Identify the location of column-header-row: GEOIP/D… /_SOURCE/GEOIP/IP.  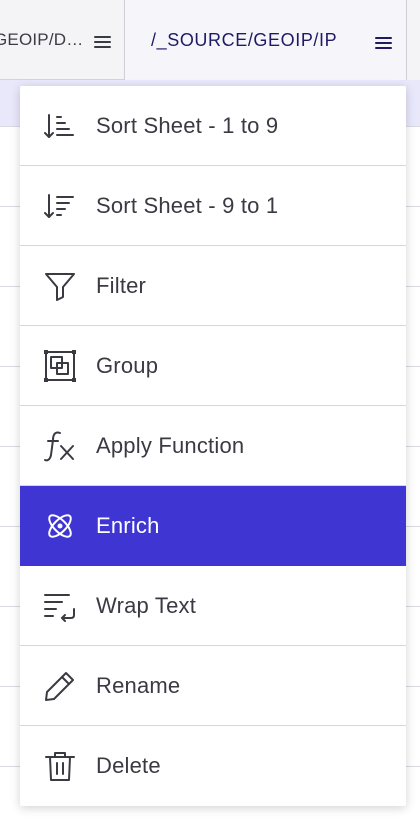
(210, 40).